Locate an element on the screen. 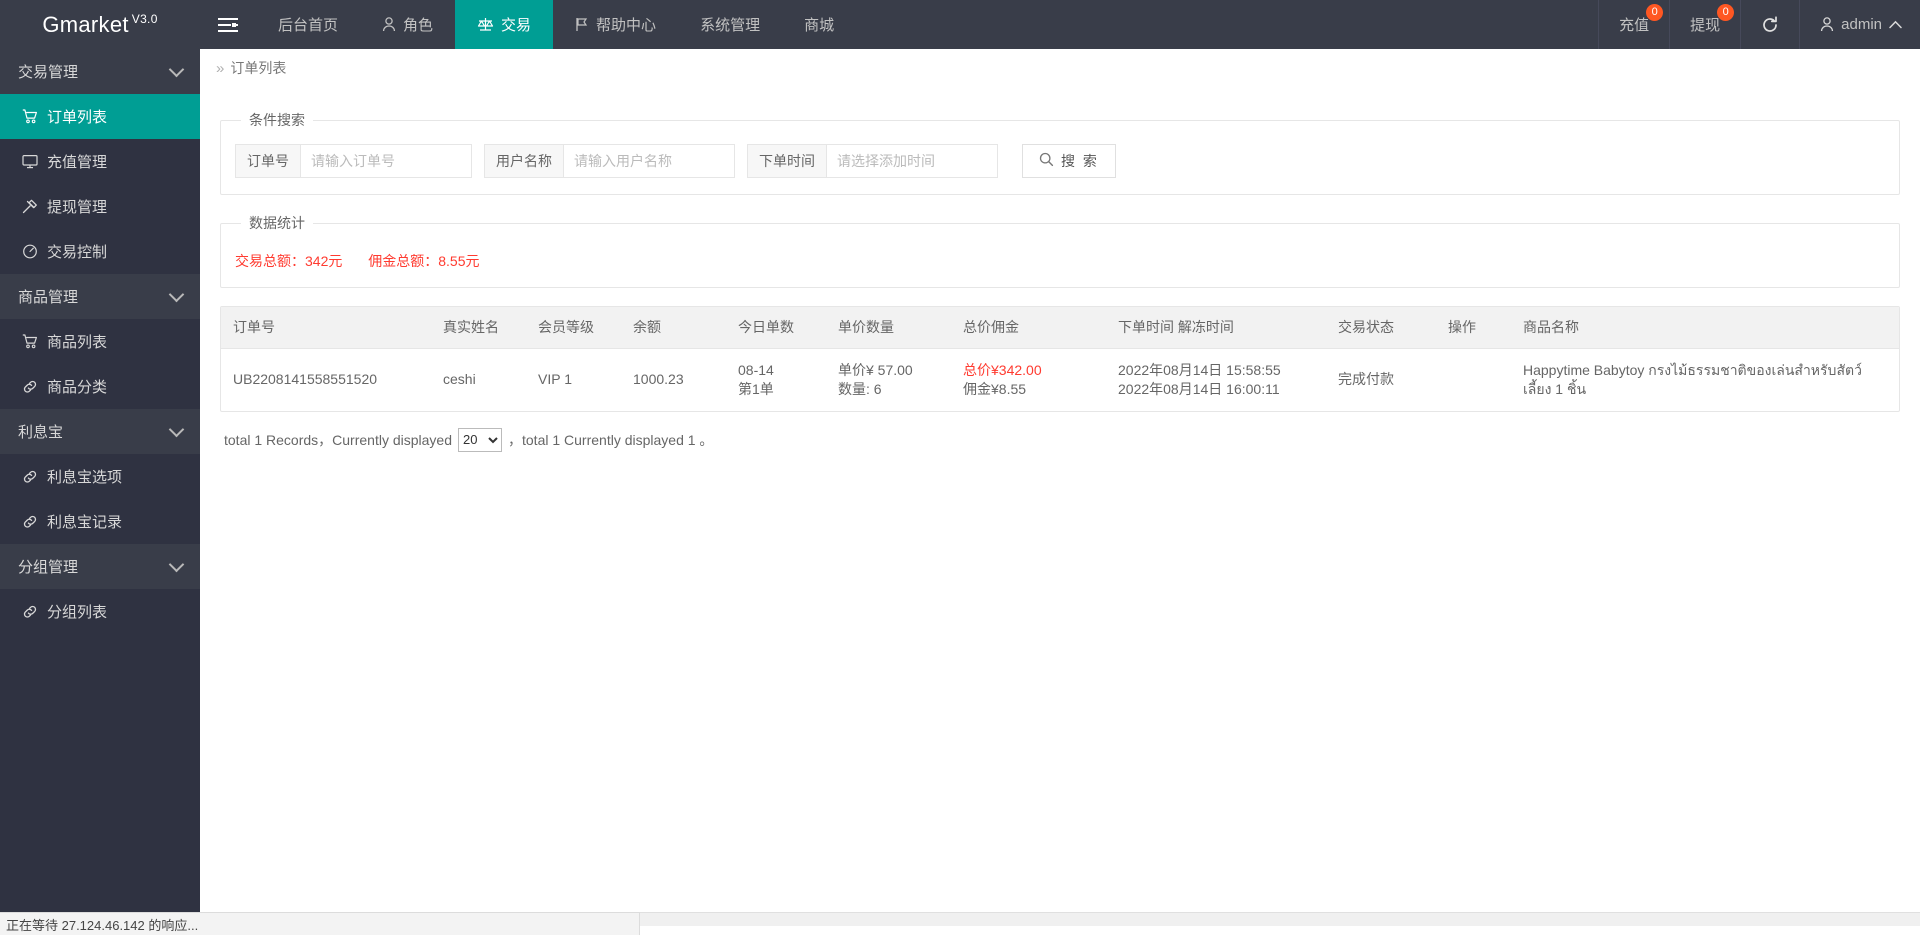 This screenshot has height=935, width=1920. cell-real-name: ceshi is located at coordinates (459, 379).